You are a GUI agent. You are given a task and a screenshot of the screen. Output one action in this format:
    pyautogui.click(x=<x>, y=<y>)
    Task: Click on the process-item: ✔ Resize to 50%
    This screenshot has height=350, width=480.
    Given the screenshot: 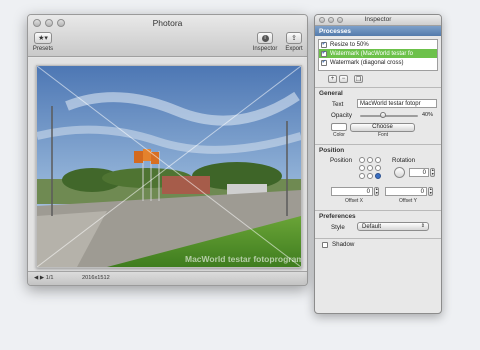 What is the action you would take?
    pyautogui.click(x=378, y=44)
    